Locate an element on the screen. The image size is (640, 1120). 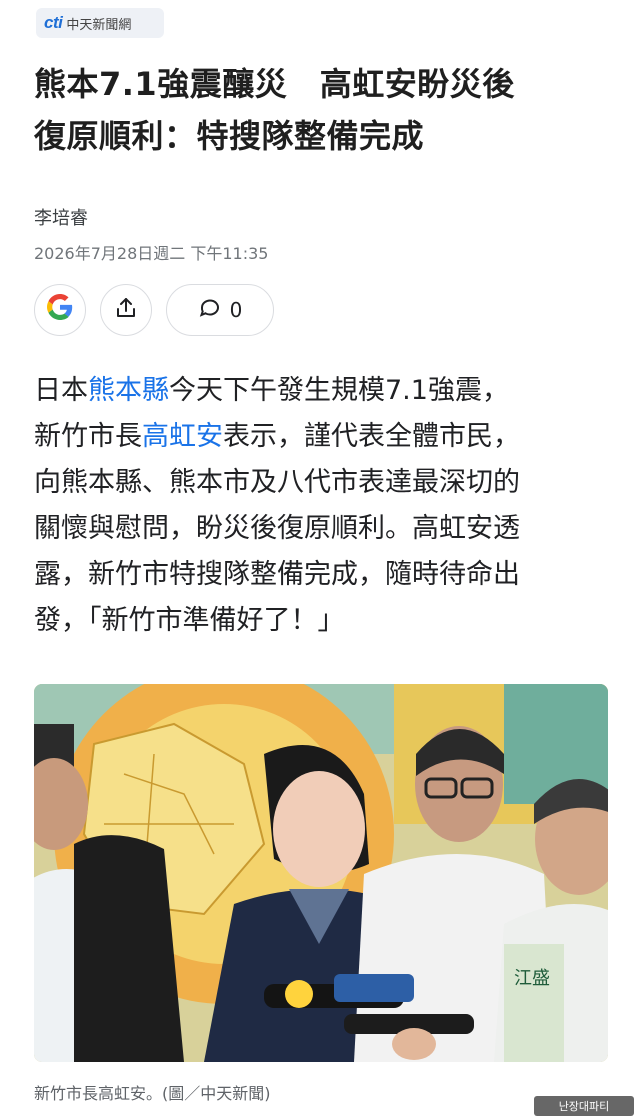
share-button is located at coordinates (126, 310).